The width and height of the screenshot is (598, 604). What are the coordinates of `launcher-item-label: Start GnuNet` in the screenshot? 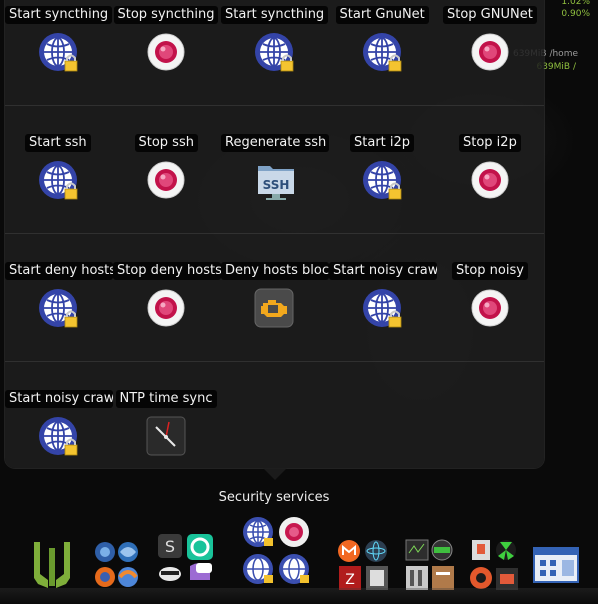 It's located at (382, 15).